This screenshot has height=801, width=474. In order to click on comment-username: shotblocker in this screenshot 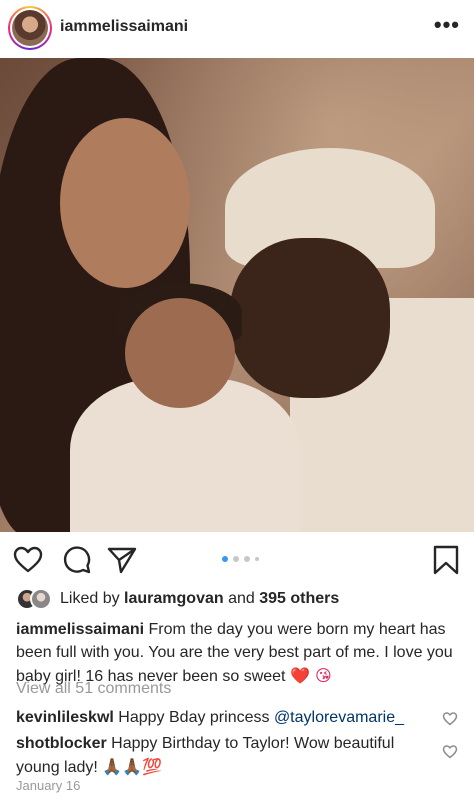, I will do `click(61, 743)`.